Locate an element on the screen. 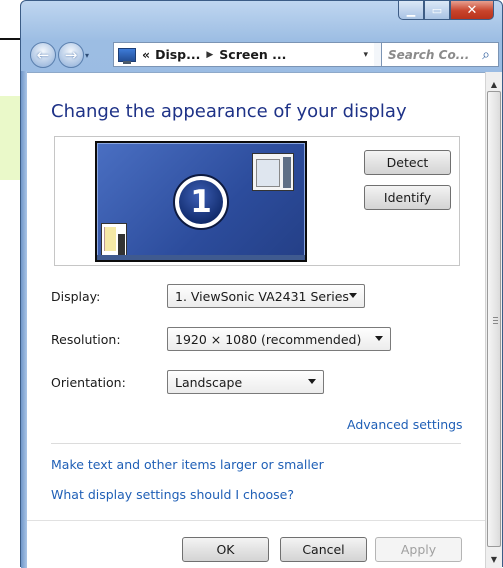 The height and width of the screenshot is (568, 503). display-control-panel-icon is located at coordinates (127, 55).